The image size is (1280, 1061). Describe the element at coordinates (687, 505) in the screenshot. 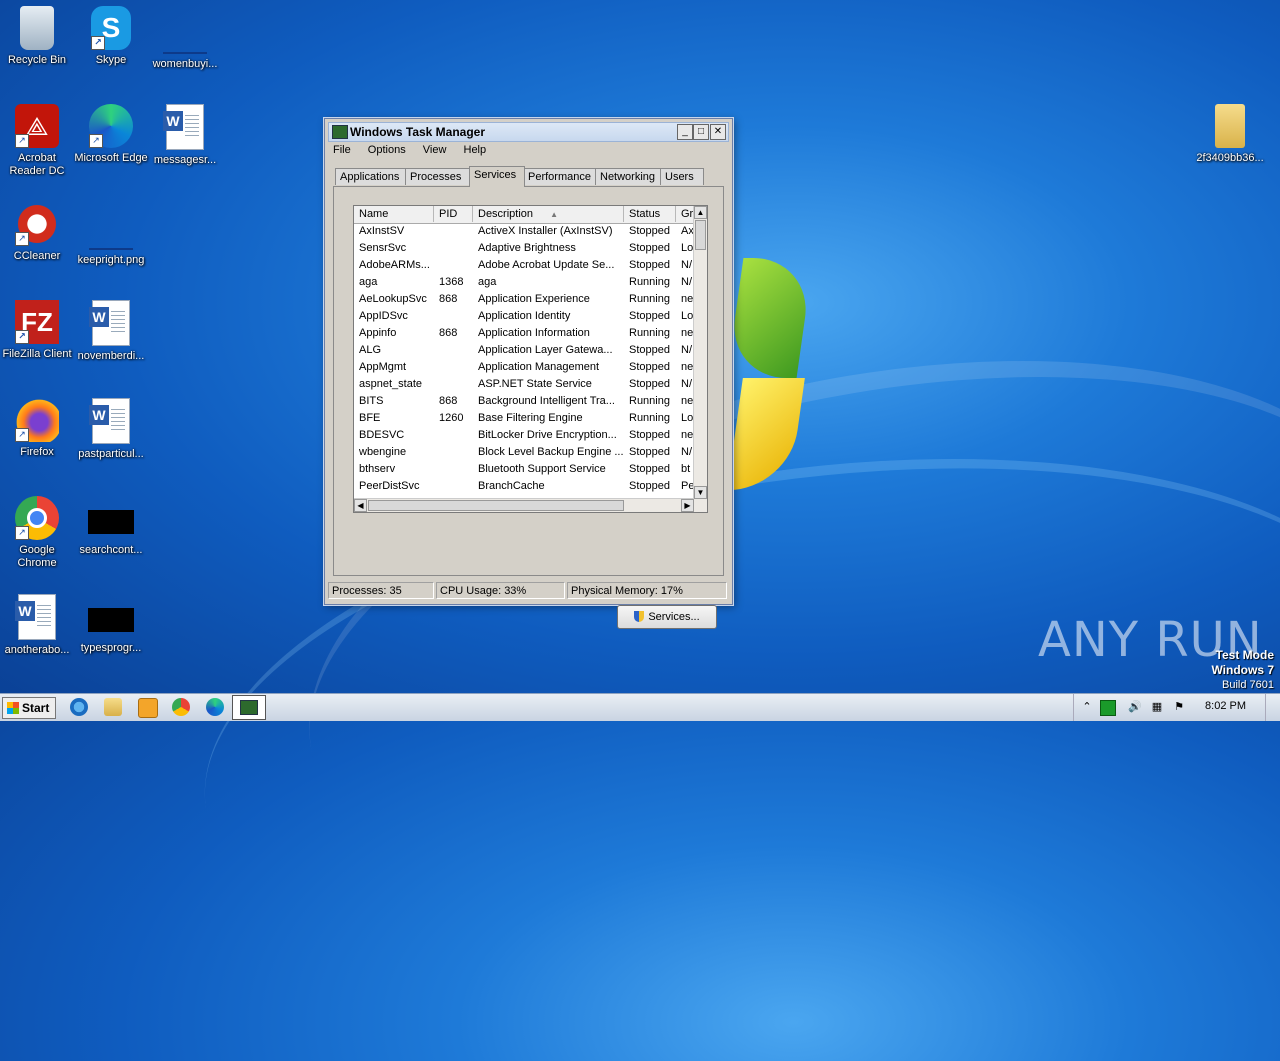

I see `scroll-right-arrow-icon: ▶` at that location.